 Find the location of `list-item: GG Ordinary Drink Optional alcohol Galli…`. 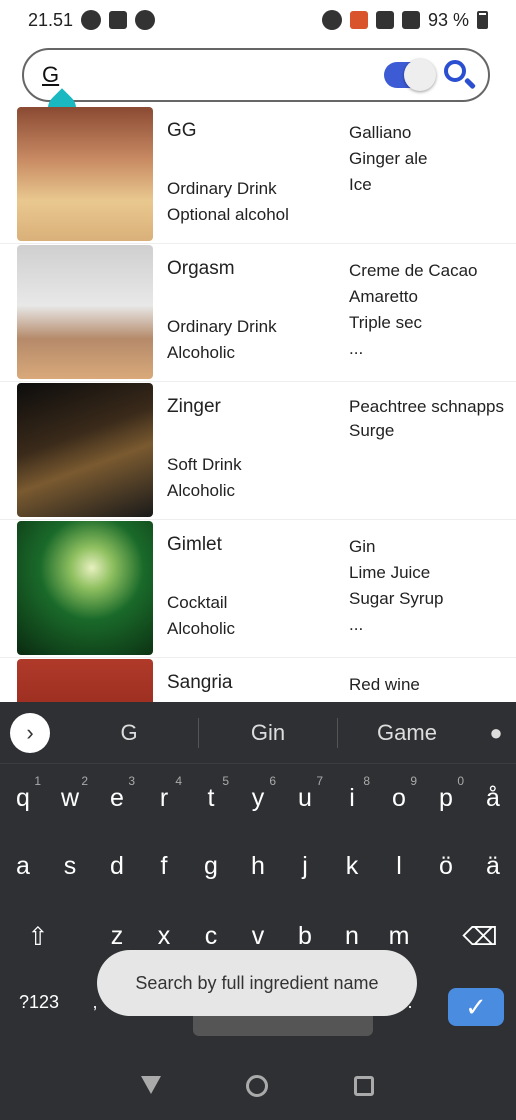

list-item: GG Ordinary Drink Optional alcohol Galli… is located at coordinates (258, 175).